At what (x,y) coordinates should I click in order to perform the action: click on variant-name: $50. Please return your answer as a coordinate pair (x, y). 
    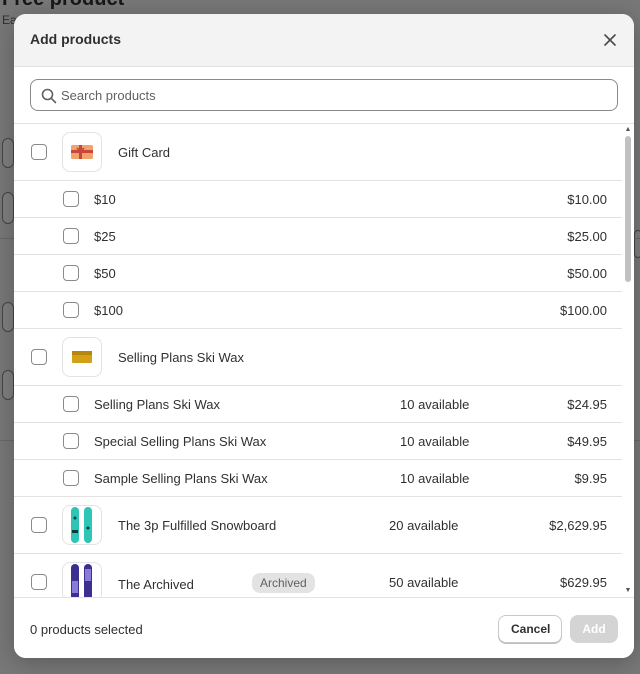
    Looking at the image, I should click on (105, 273).